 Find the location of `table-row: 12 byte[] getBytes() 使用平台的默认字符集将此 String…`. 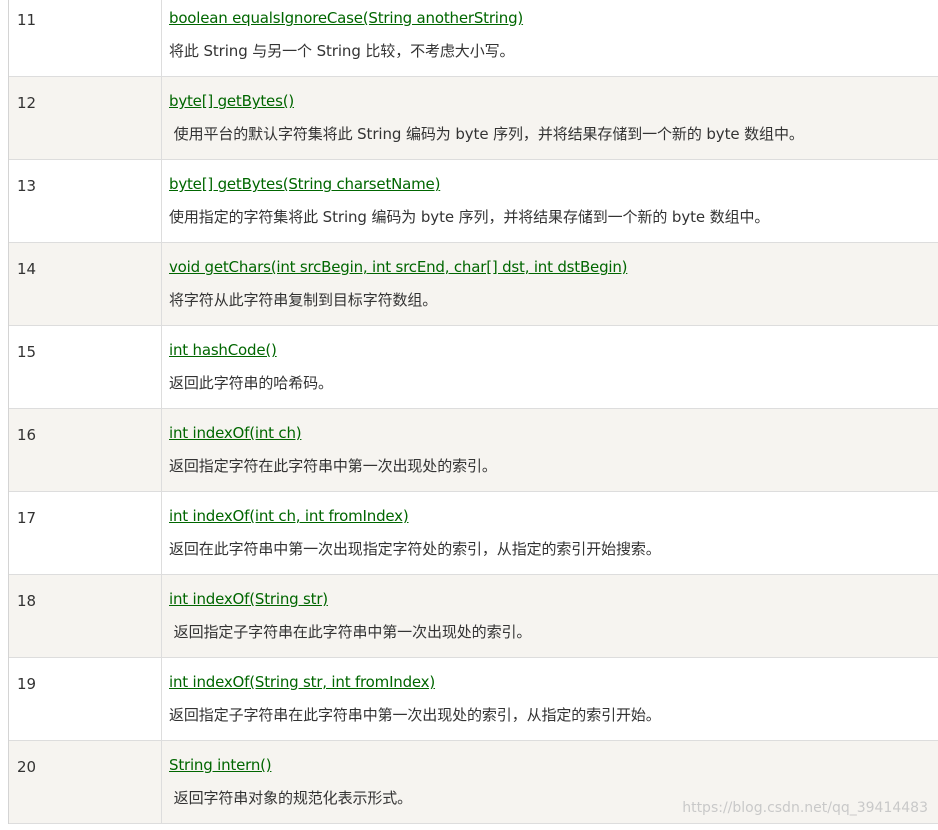

table-row: 12 byte[] getBytes() 使用平台的默认字符集将此 String… is located at coordinates (473, 118).